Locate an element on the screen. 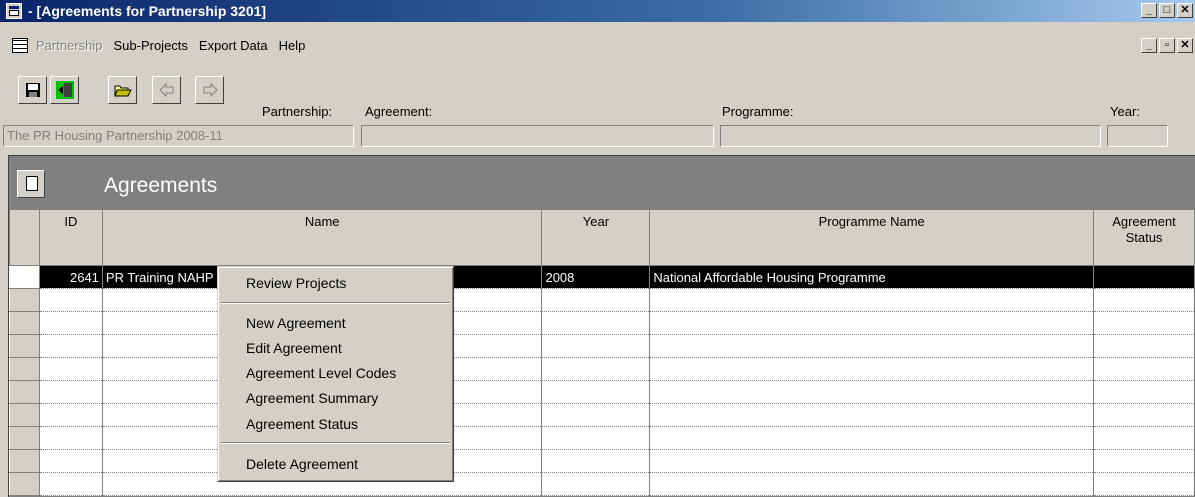  column-header-id: ID is located at coordinates (70, 237).